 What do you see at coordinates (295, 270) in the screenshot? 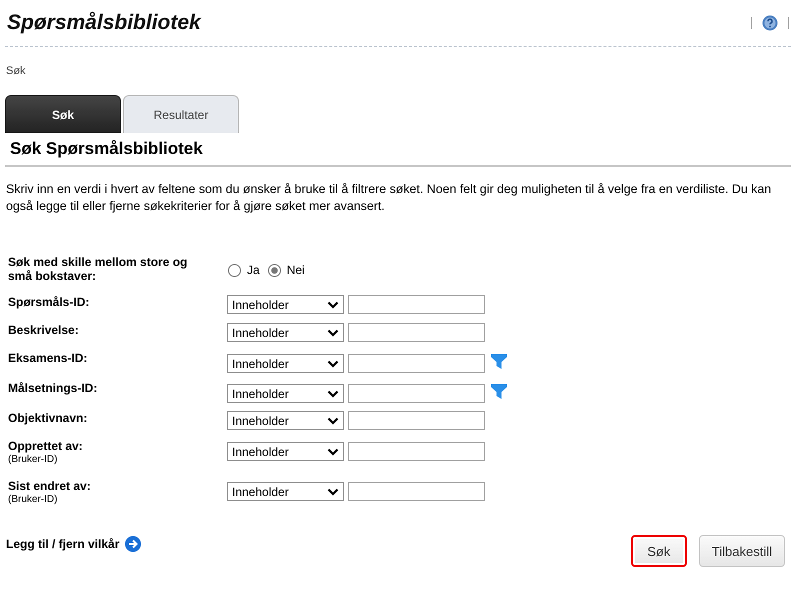
I see `radio-label: Nei` at bounding box center [295, 270].